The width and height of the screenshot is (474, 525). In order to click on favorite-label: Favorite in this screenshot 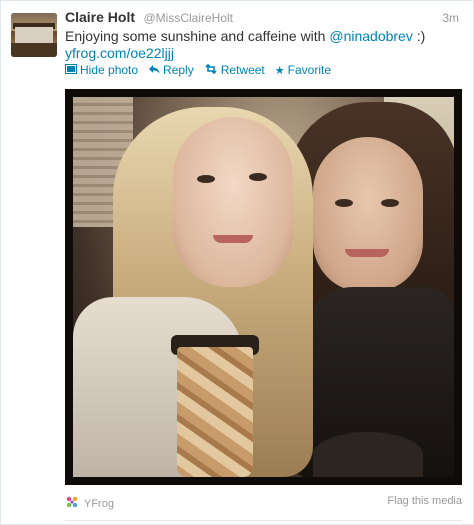, I will do `click(309, 70)`.